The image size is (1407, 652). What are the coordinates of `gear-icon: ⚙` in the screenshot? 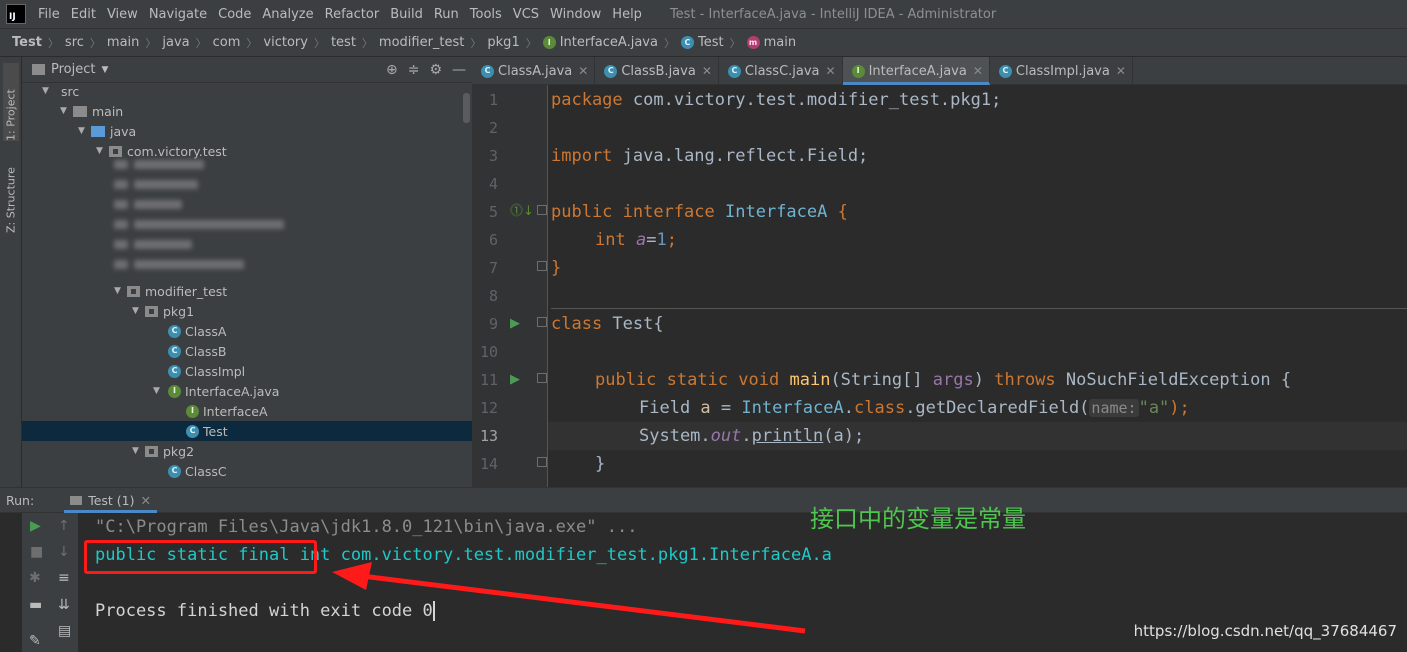 It's located at (435, 70).